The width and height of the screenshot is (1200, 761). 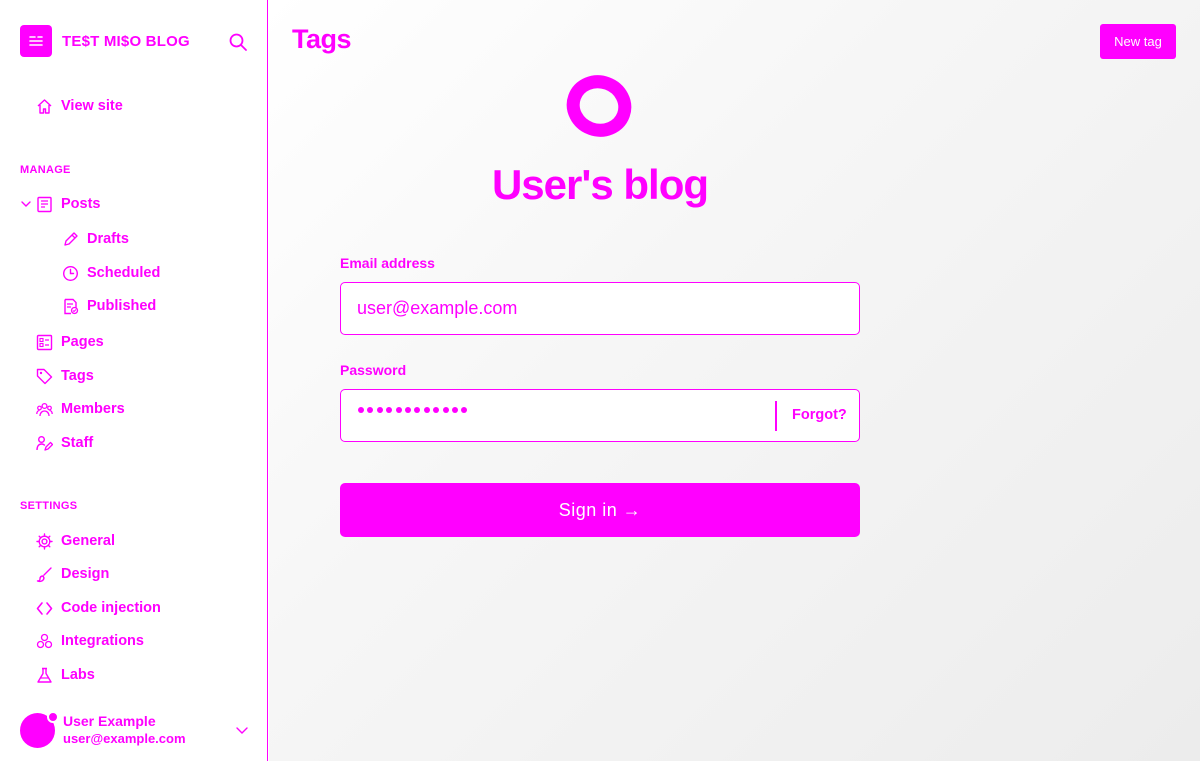 I want to click on home-icon, so click(x=44, y=106).